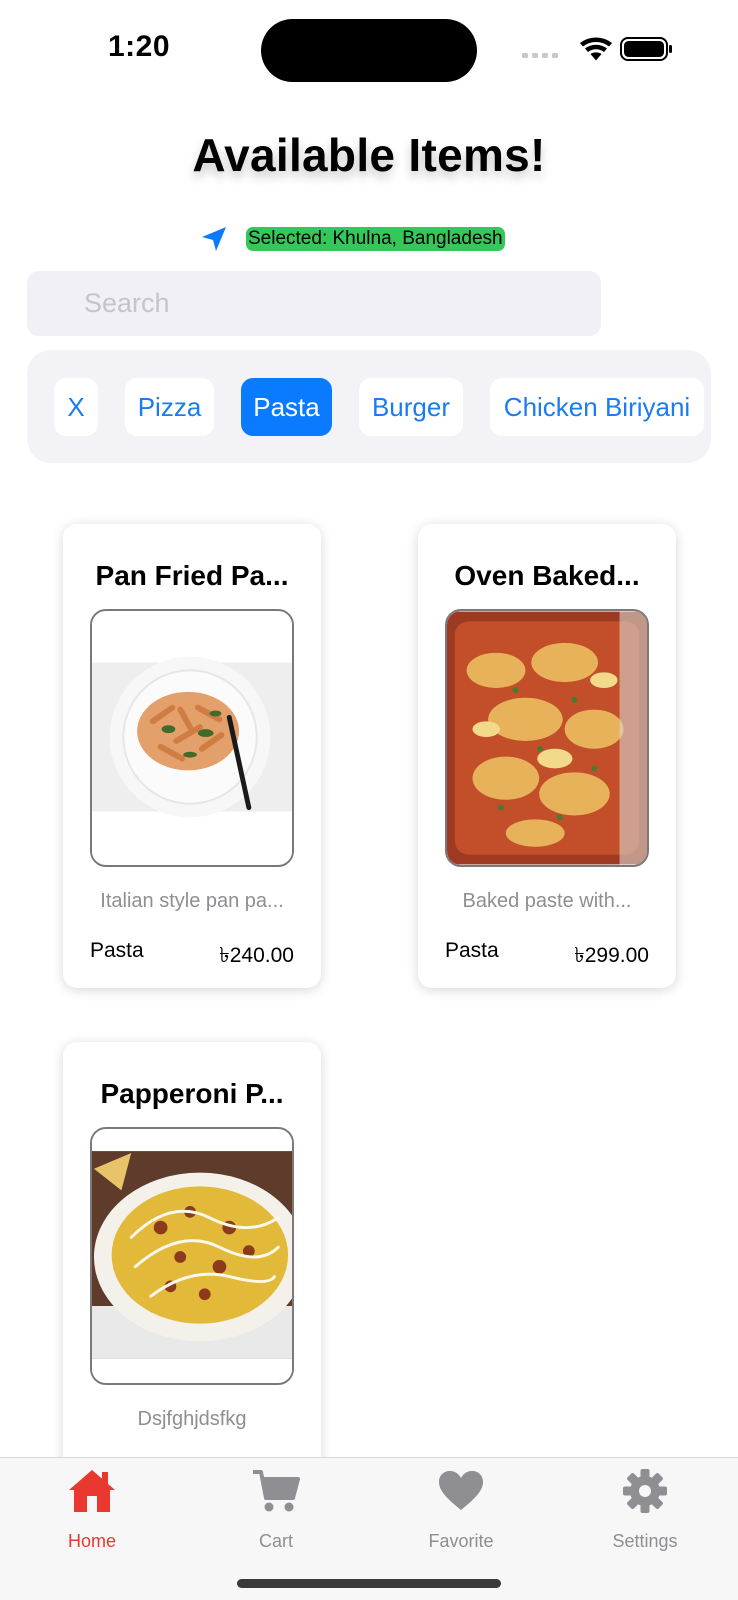  What do you see at coordinates (214, 239) in the screenshot?
I see `location-arrow-icon` at bounding box center [214, 239].